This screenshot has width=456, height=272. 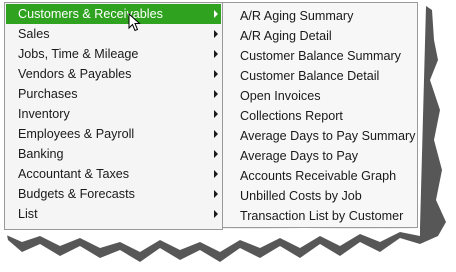 I want to click on menu-item-label: Purchases, so click(x=48, y=94).